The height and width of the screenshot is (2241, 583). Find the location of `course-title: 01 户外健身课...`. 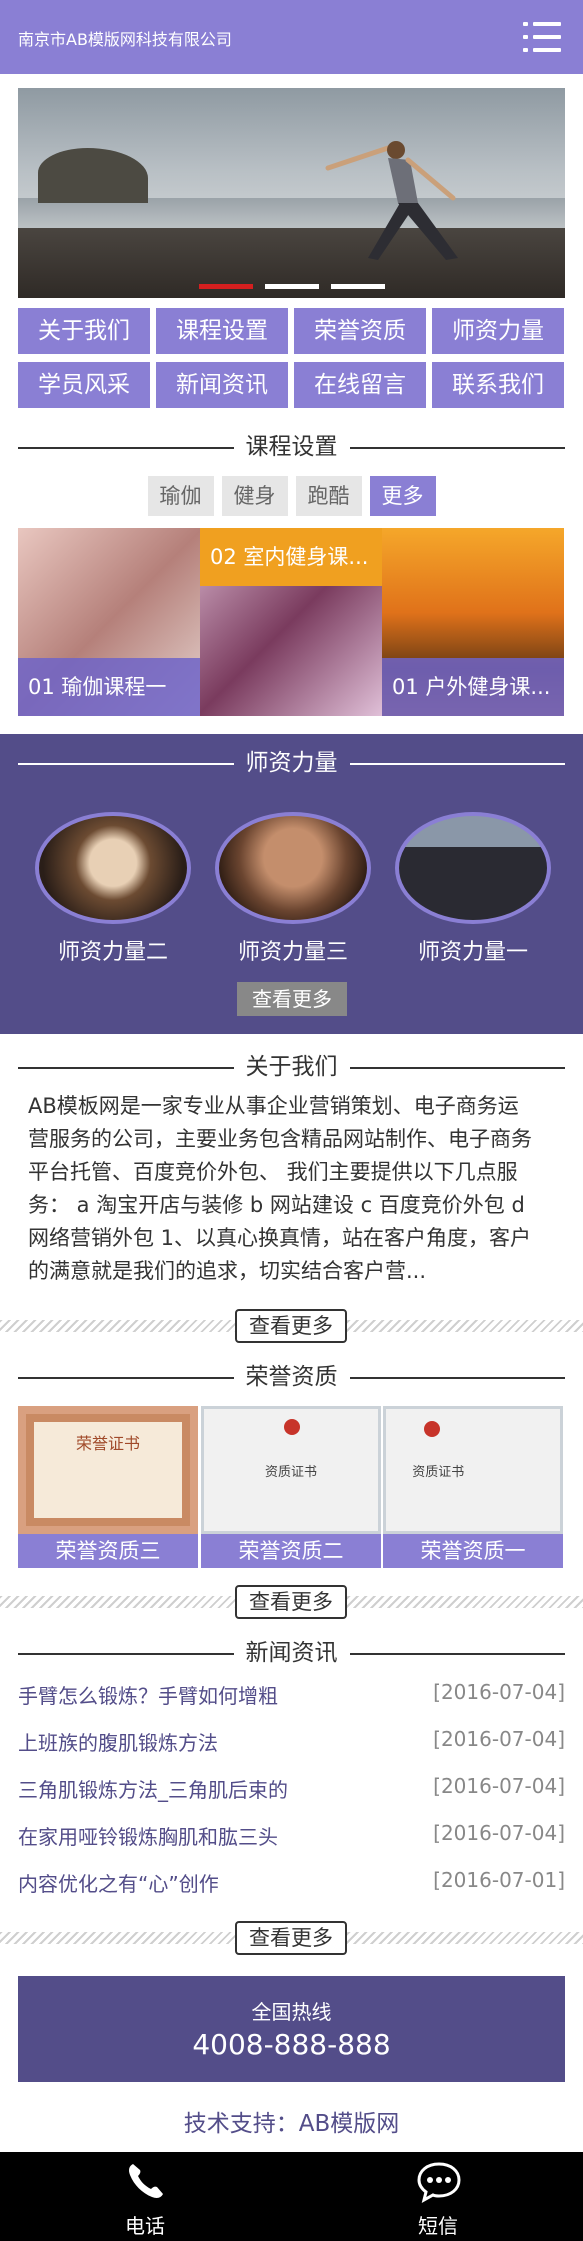

course-title: 01 户外健身课... is located at coordinates (473, 687).